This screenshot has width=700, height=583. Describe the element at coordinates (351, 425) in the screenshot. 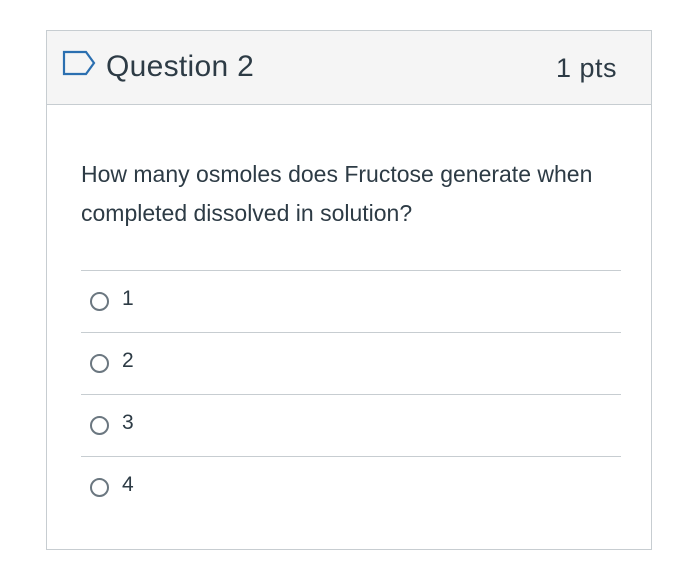

I see `answer-option: 3` at that location.